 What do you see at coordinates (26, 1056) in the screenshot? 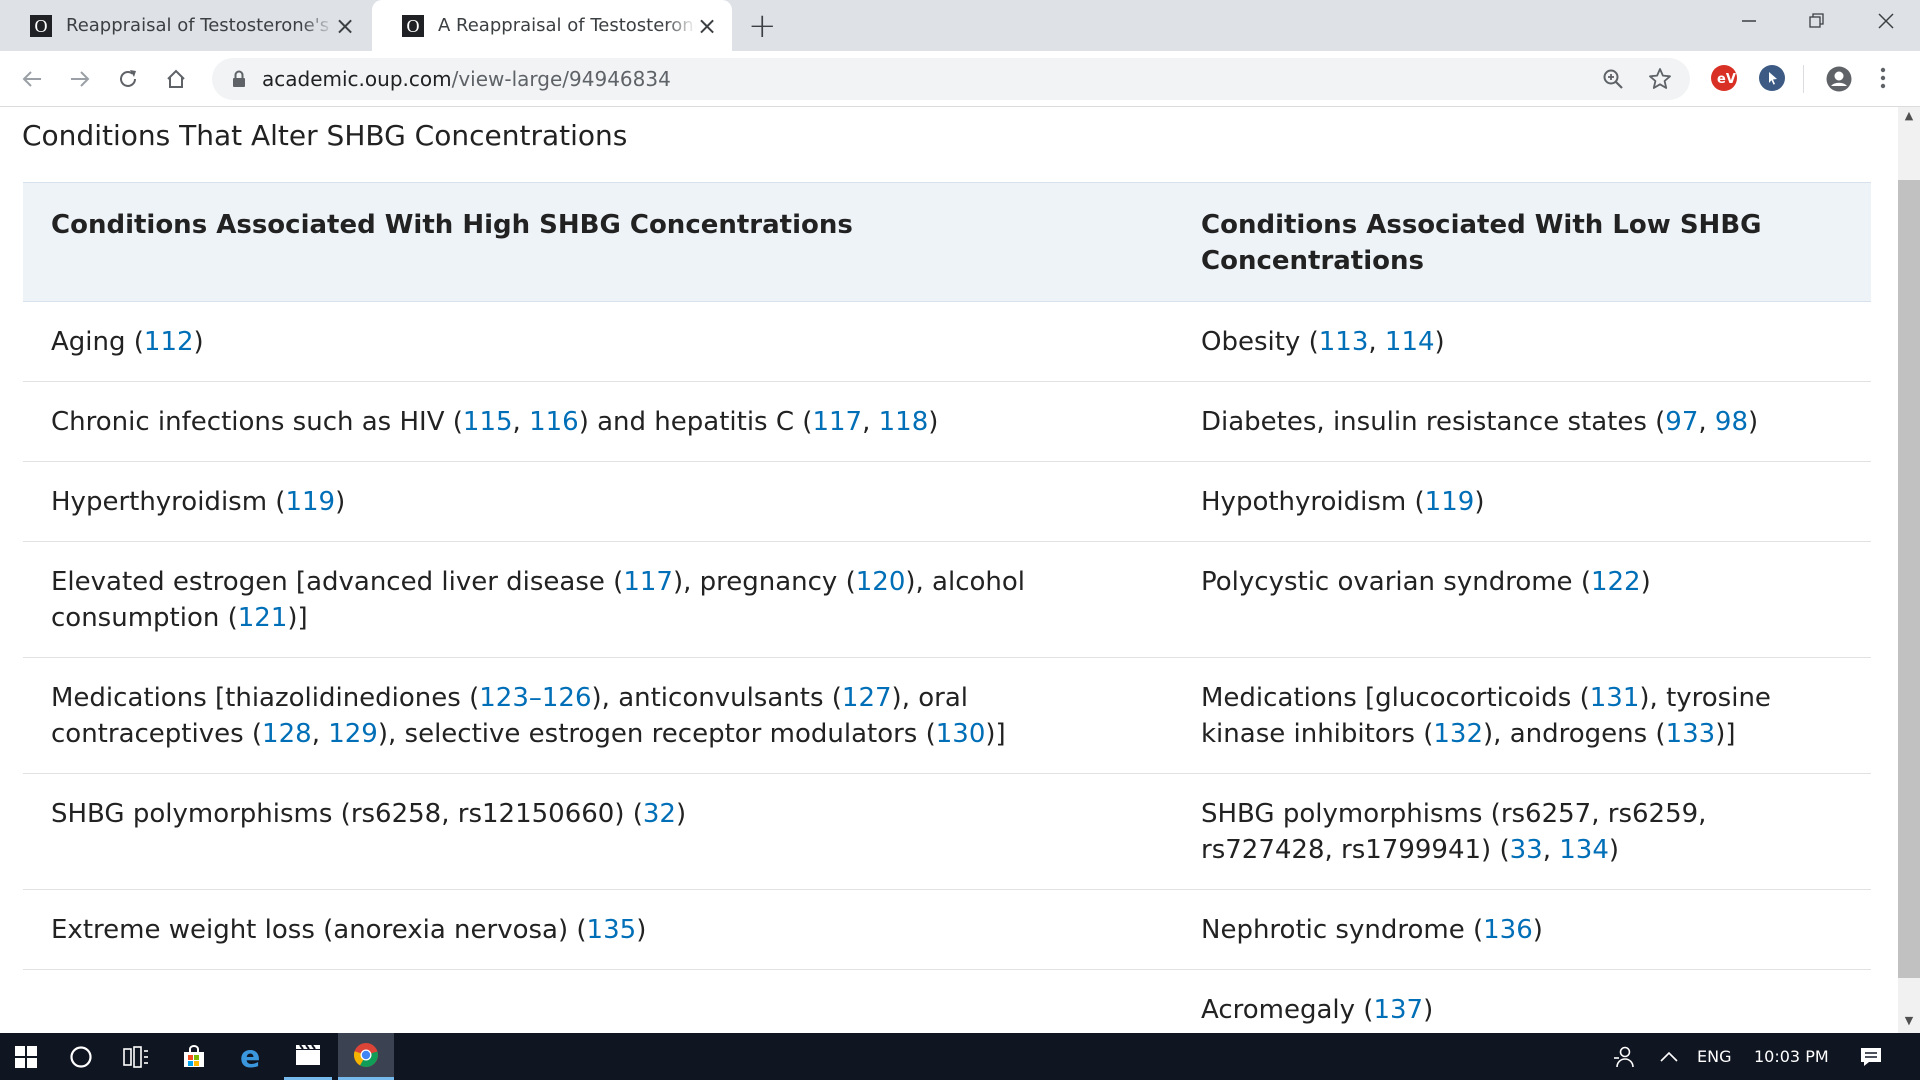
I see `start-windows-icon` at bounding box center [26, 1056].